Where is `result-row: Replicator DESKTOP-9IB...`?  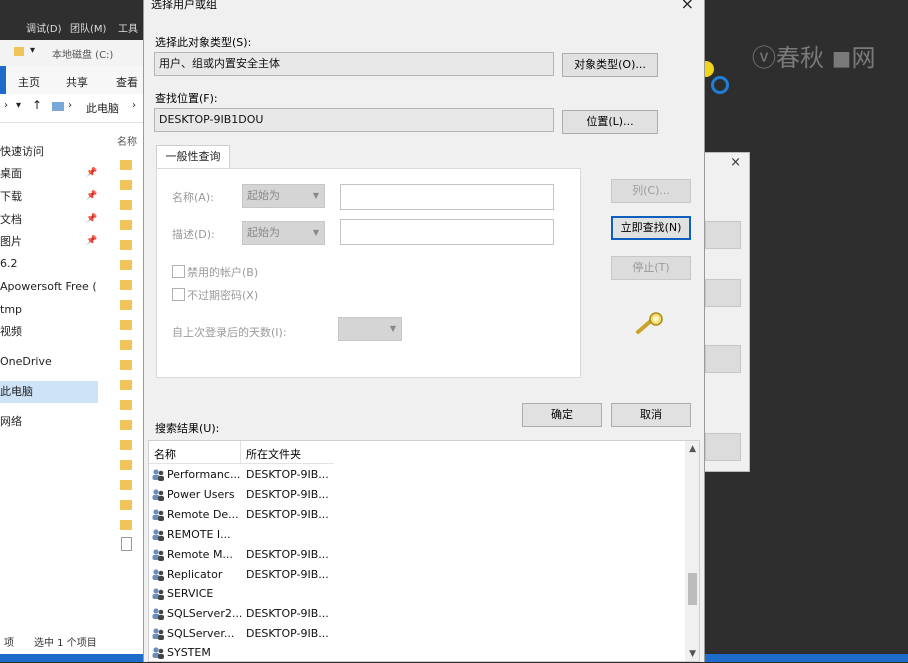 result-row: Replicator DESKTOP-9IB... is located at coordinates (419, 575).